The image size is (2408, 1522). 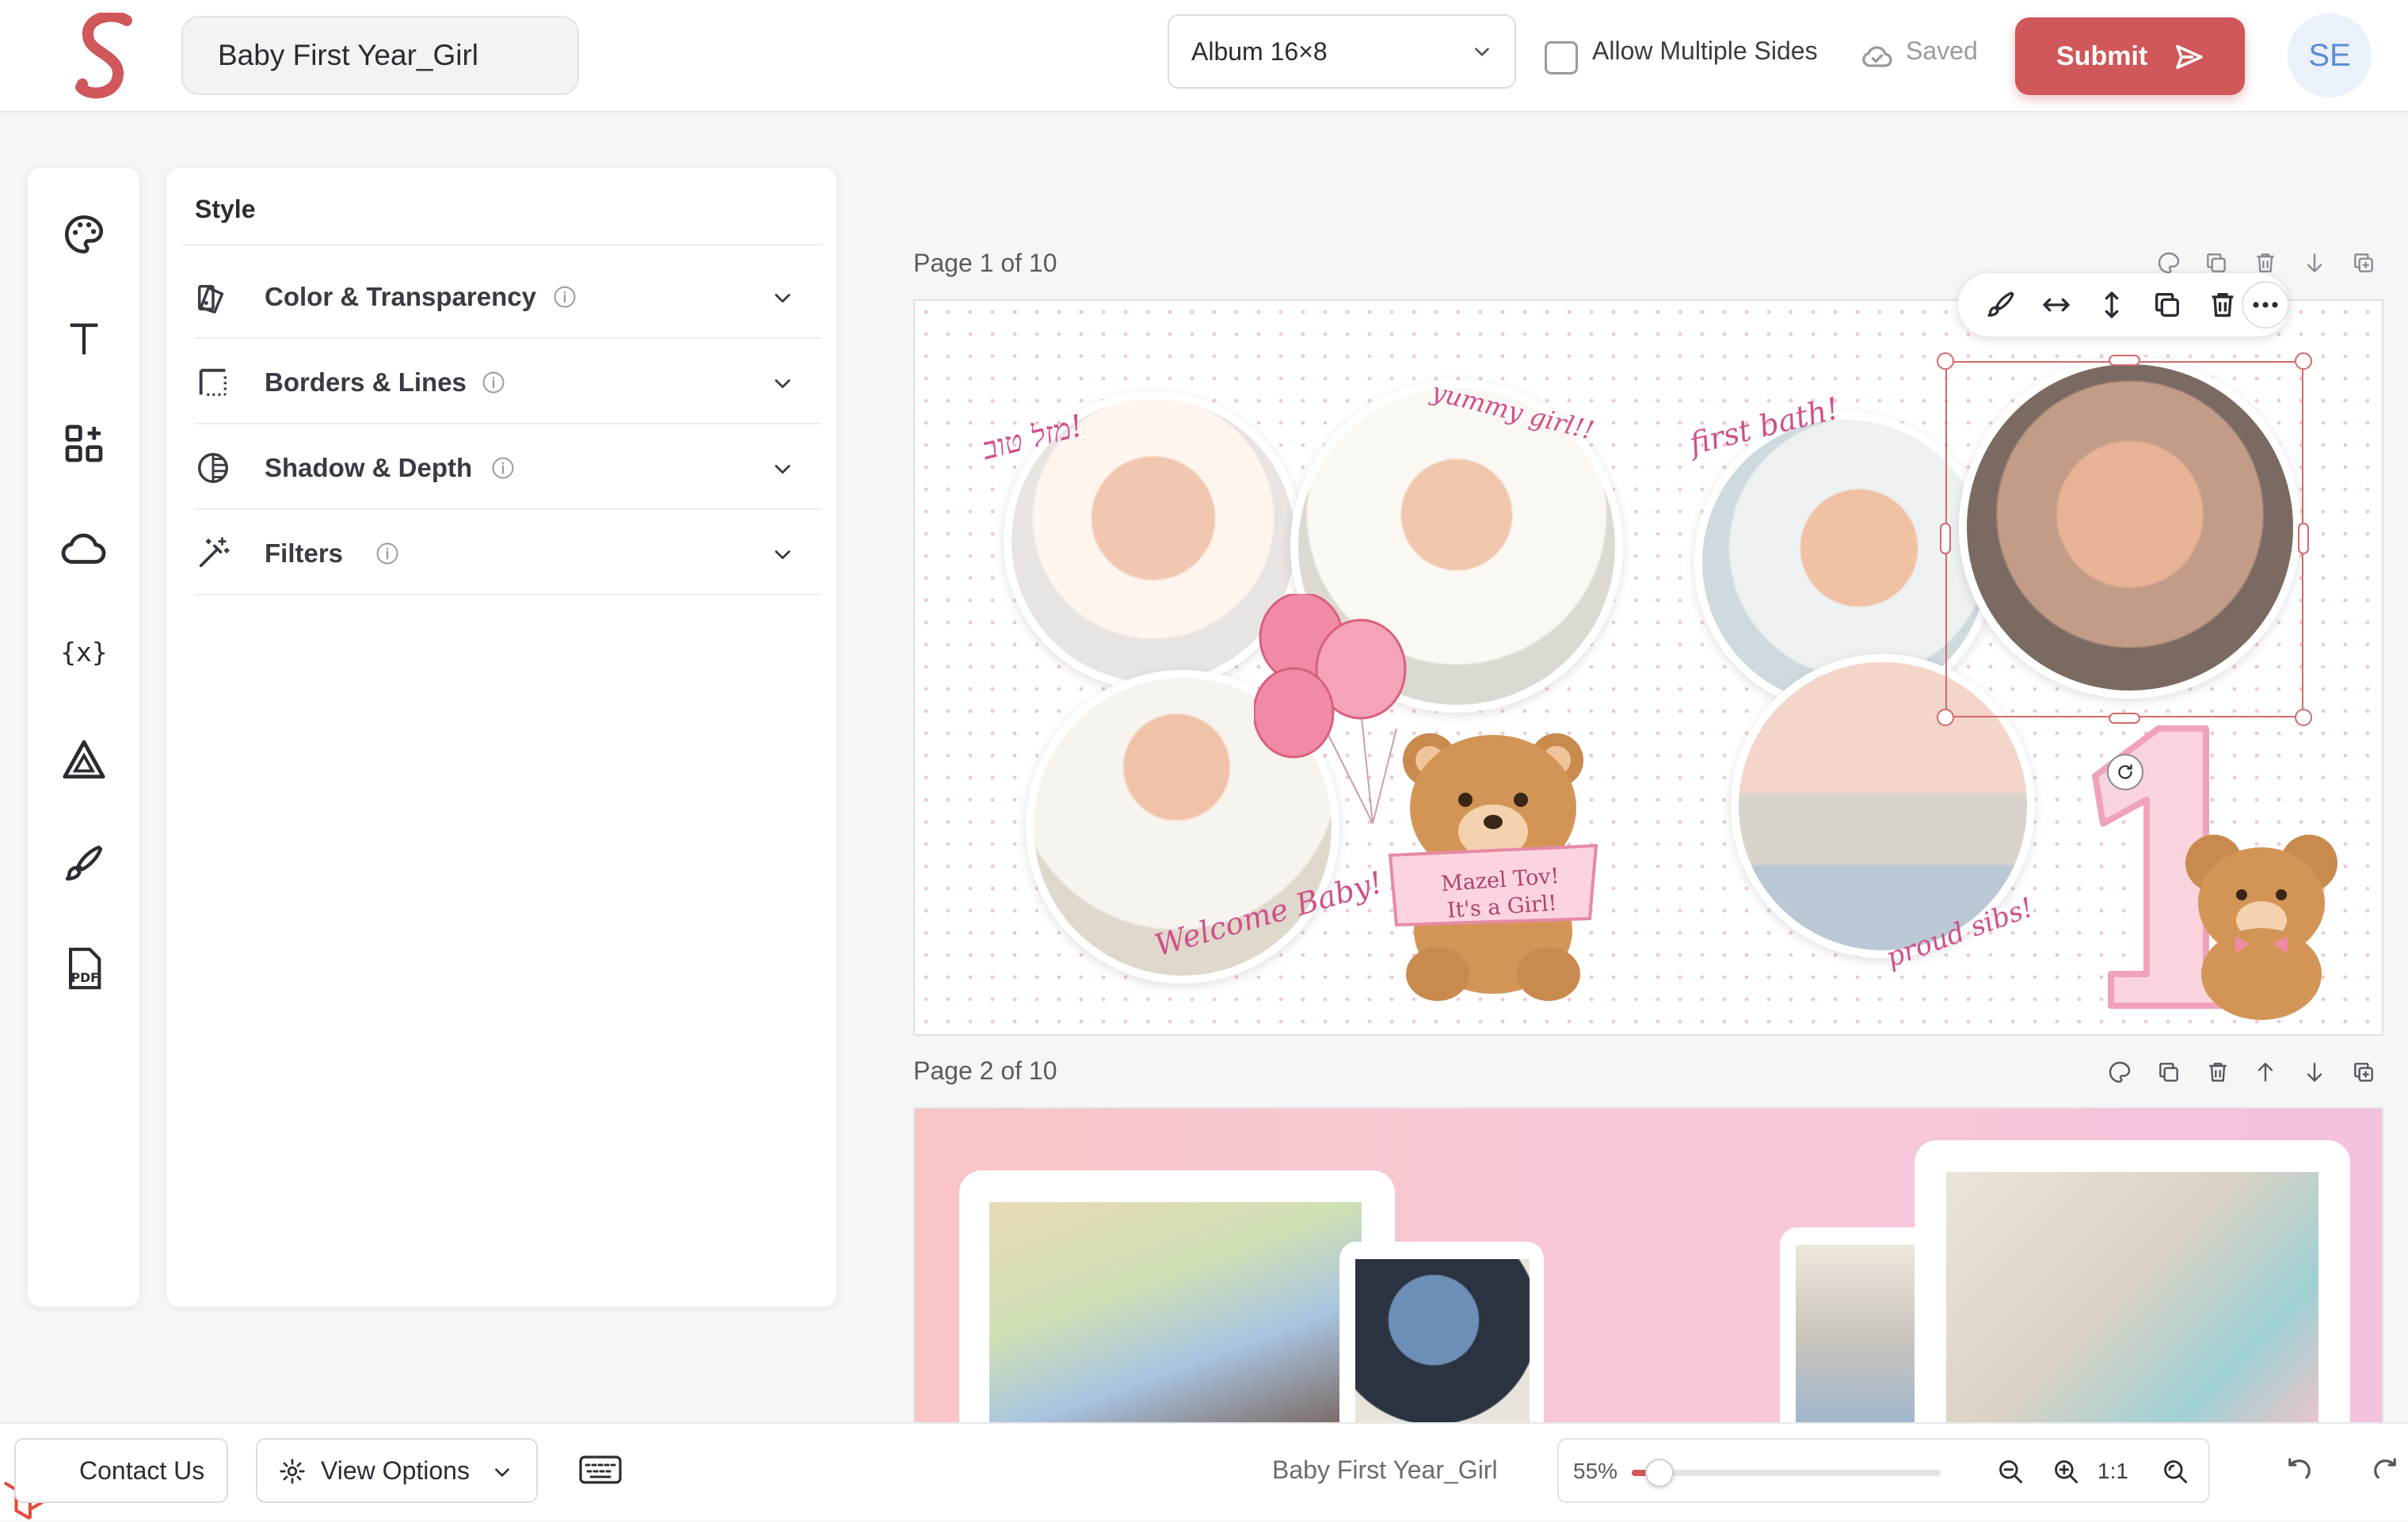 I want to click on document-title-input: Baby First Year_Girl, so click(x=380, y=55).